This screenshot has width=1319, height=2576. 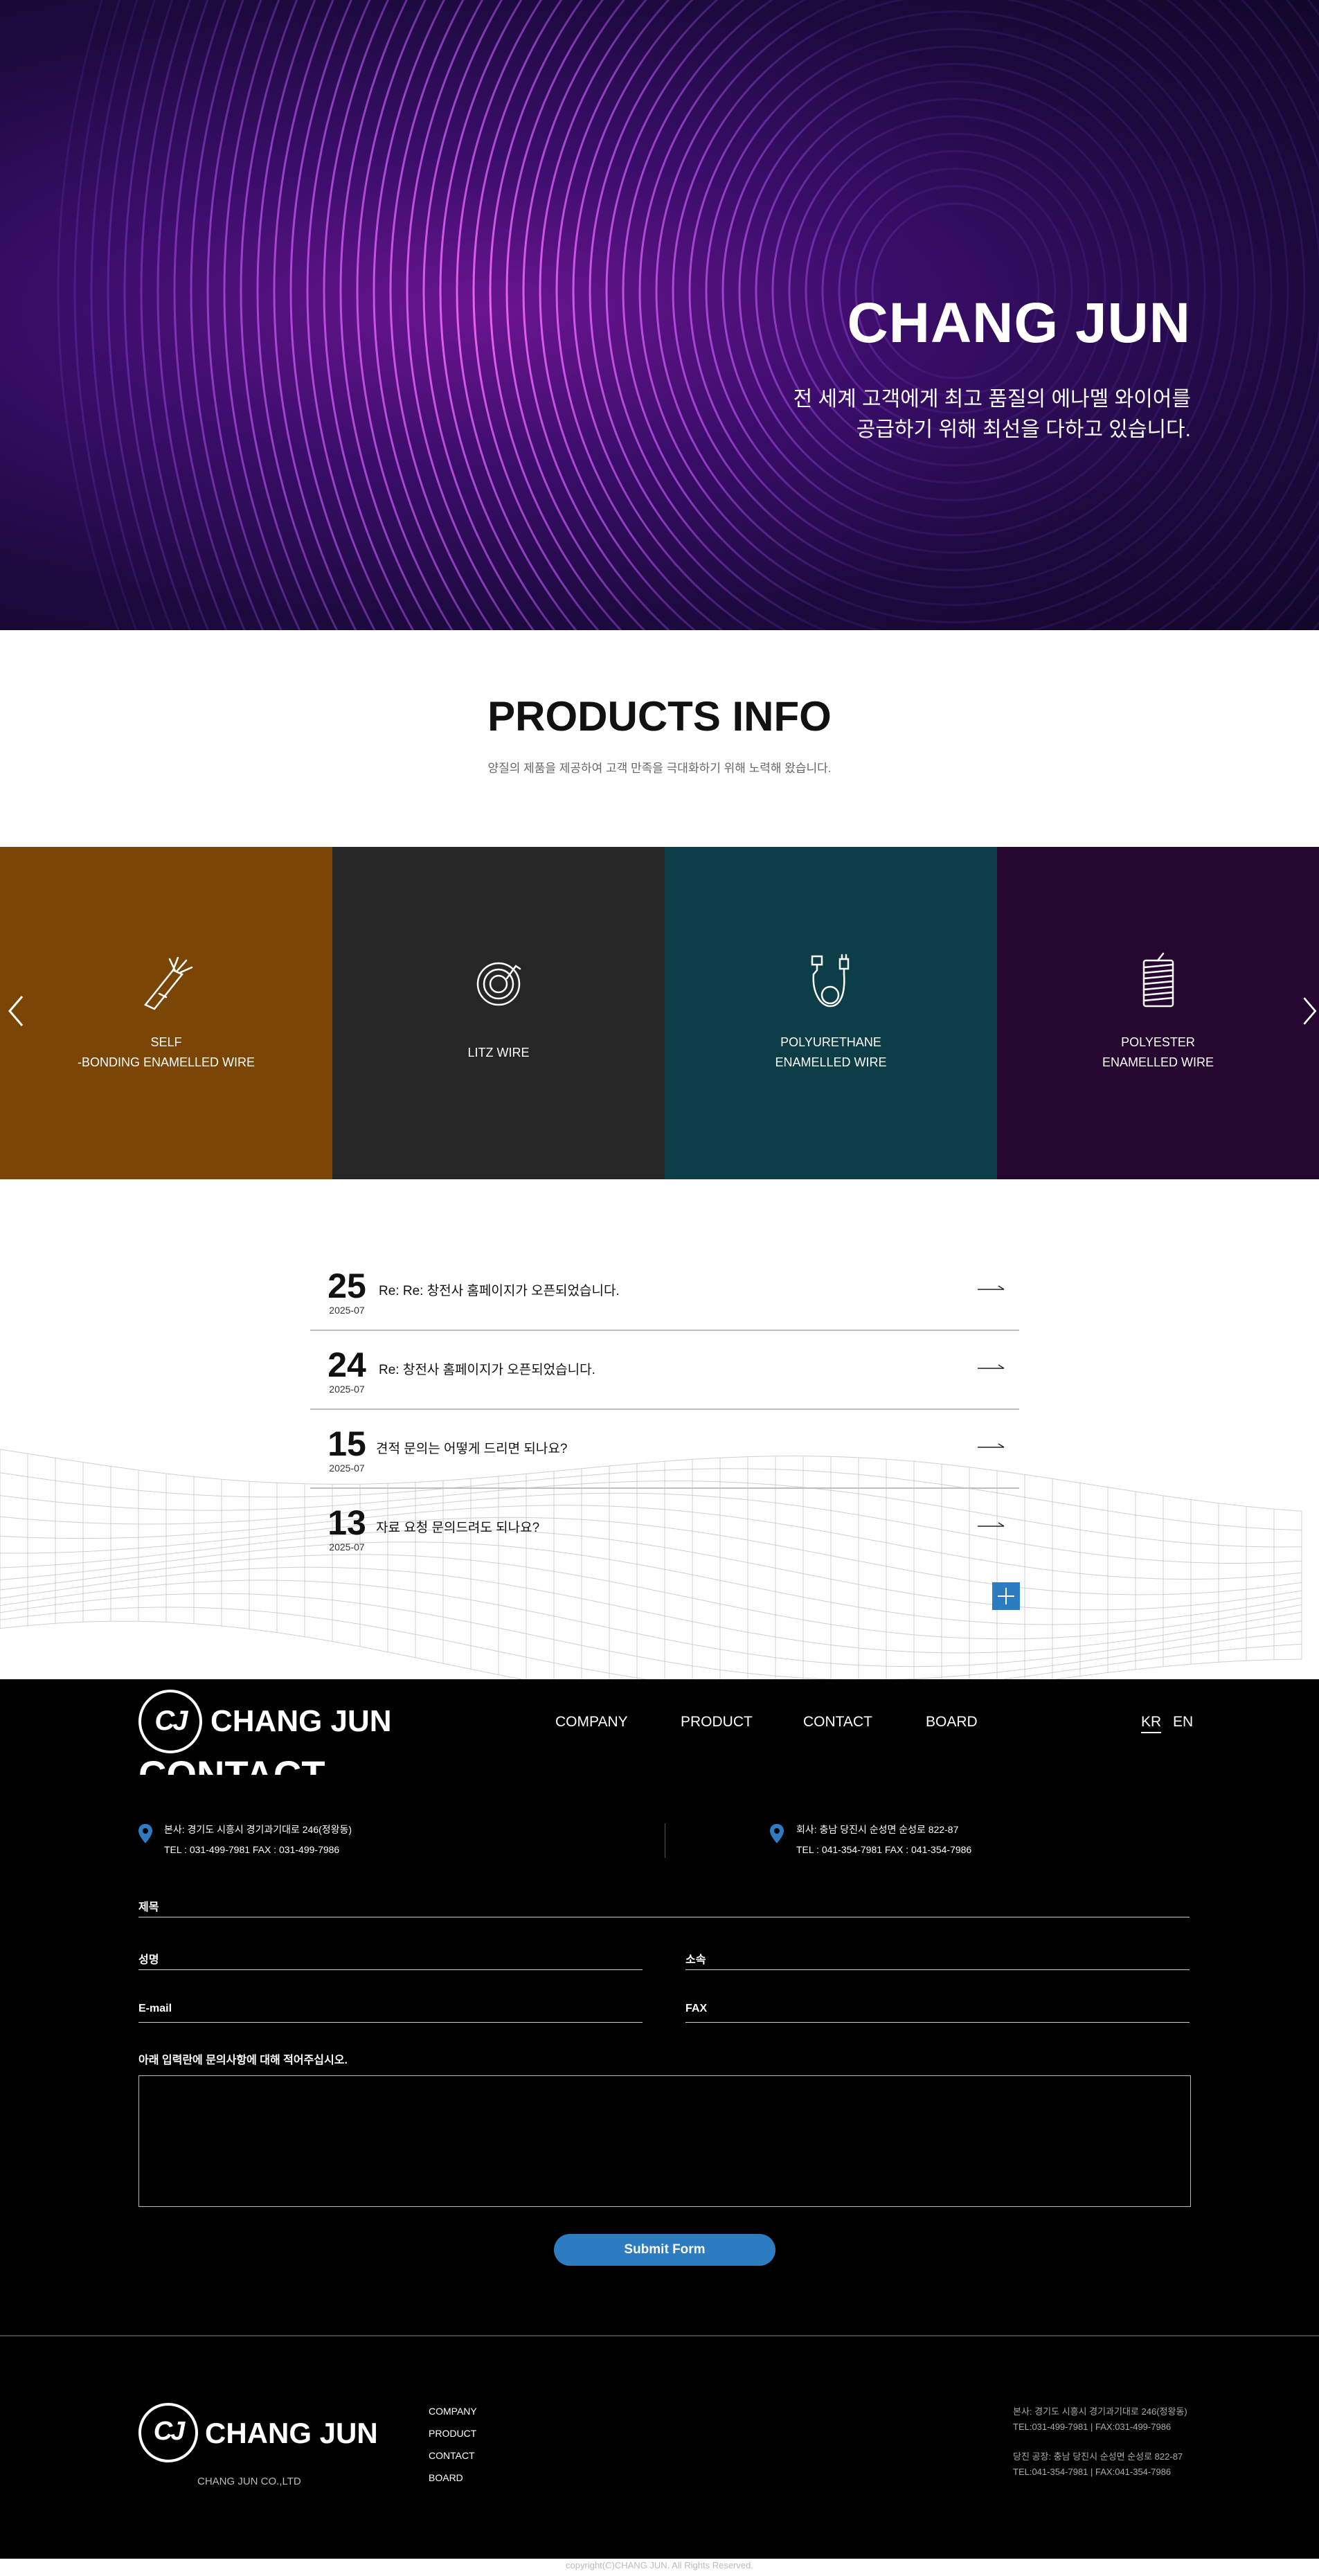 What do you see at coordinates (291, 2433) in the screenshot?
I see `footer-logo-text: CHANG JUN` at bounding box center [291, 2433].